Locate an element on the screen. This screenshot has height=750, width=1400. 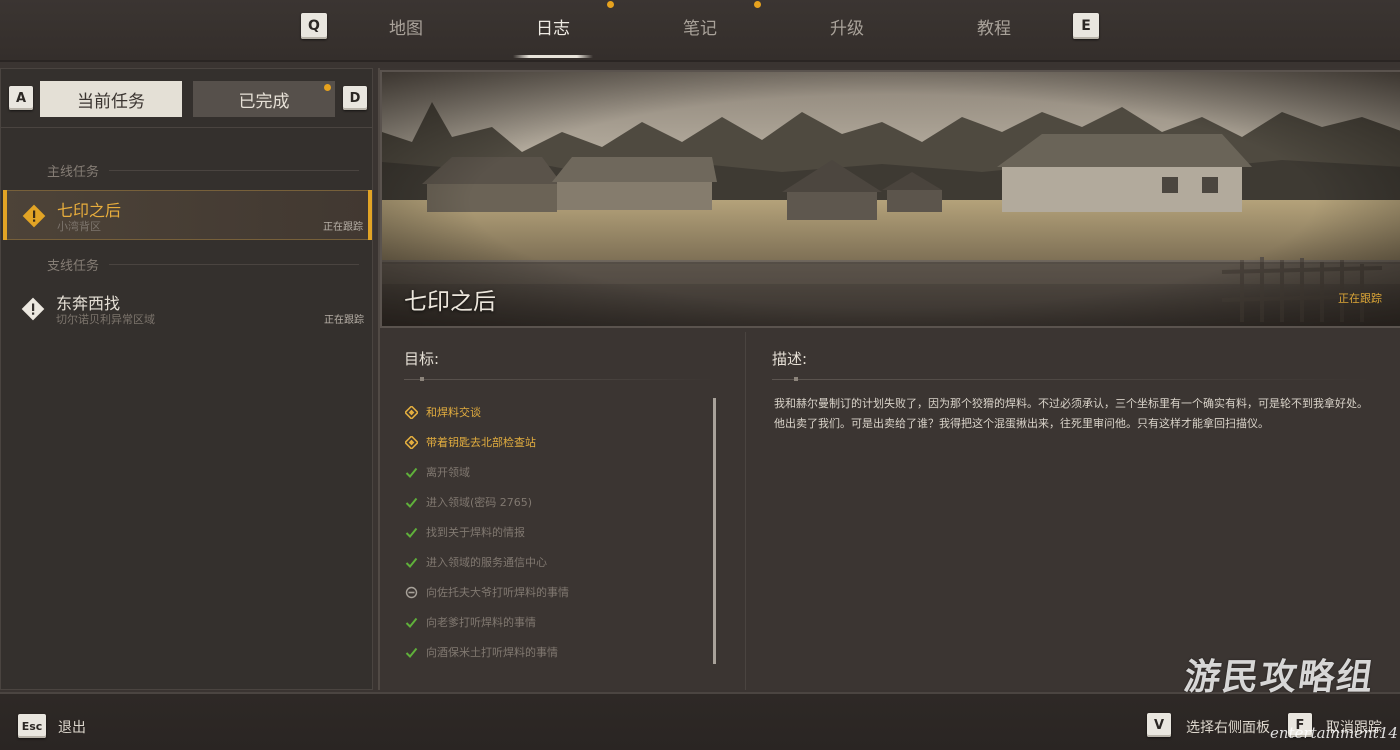
tab-upgrades: 升级 is located at coordinates (847, 29).